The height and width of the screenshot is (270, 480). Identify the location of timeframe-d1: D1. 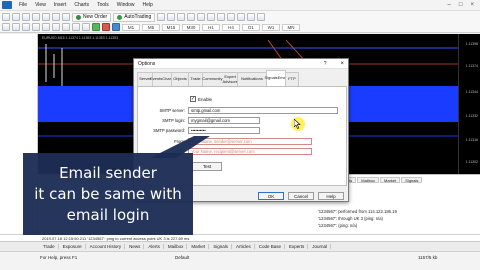
(251, 27).